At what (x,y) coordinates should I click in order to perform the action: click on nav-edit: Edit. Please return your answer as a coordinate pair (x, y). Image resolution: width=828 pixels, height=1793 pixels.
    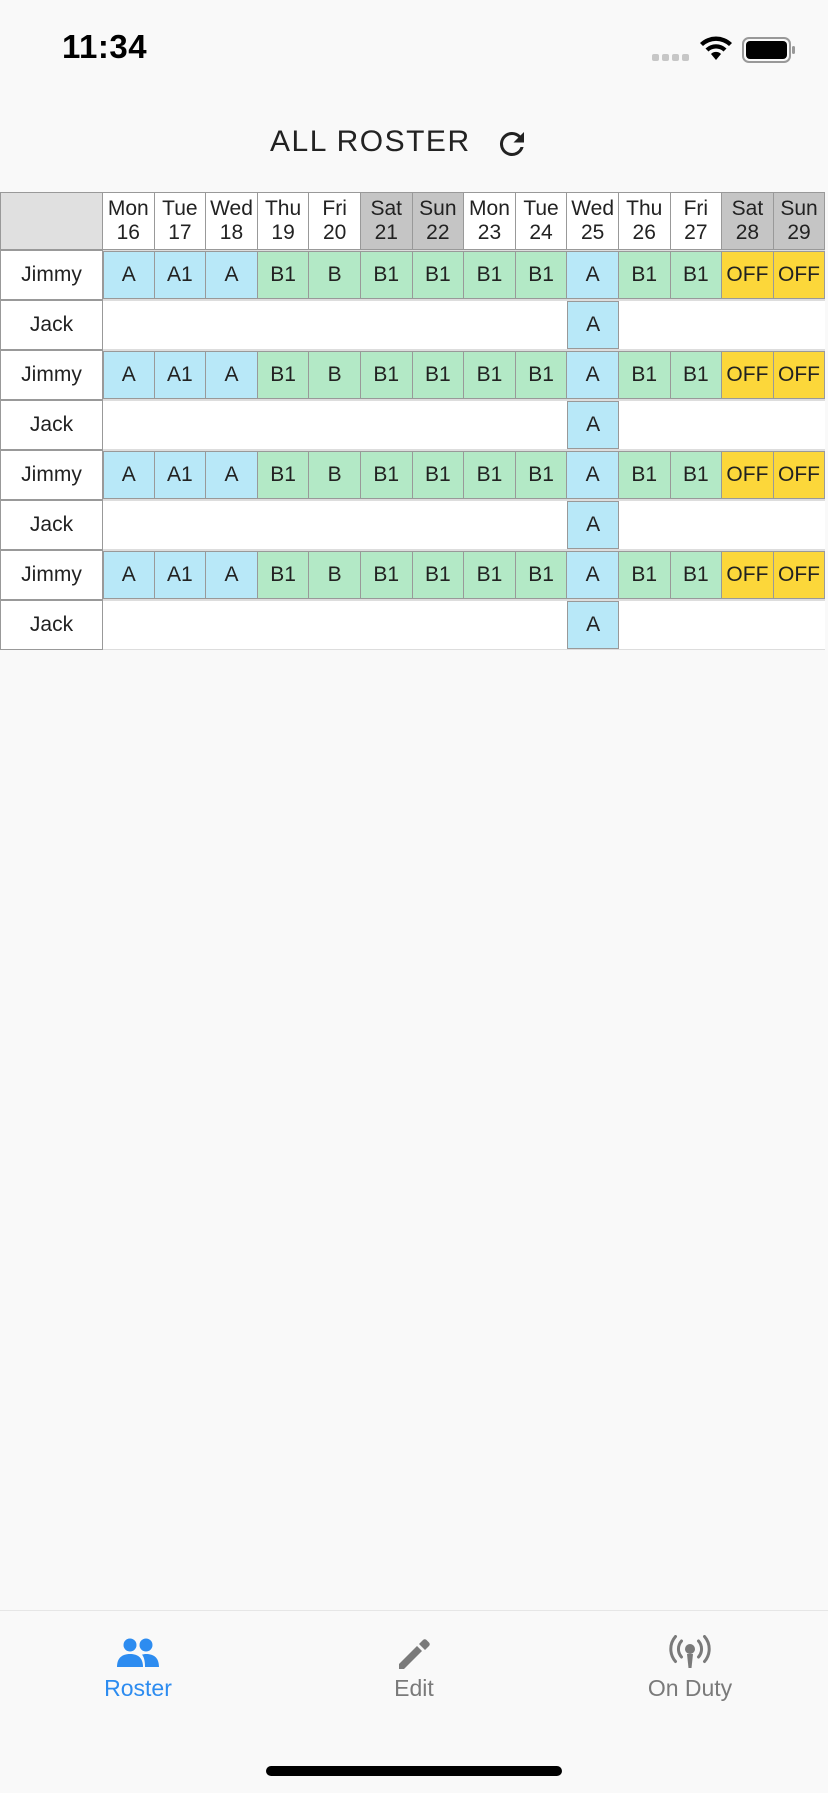
    Looking at the image, I should click on (414, 1666).